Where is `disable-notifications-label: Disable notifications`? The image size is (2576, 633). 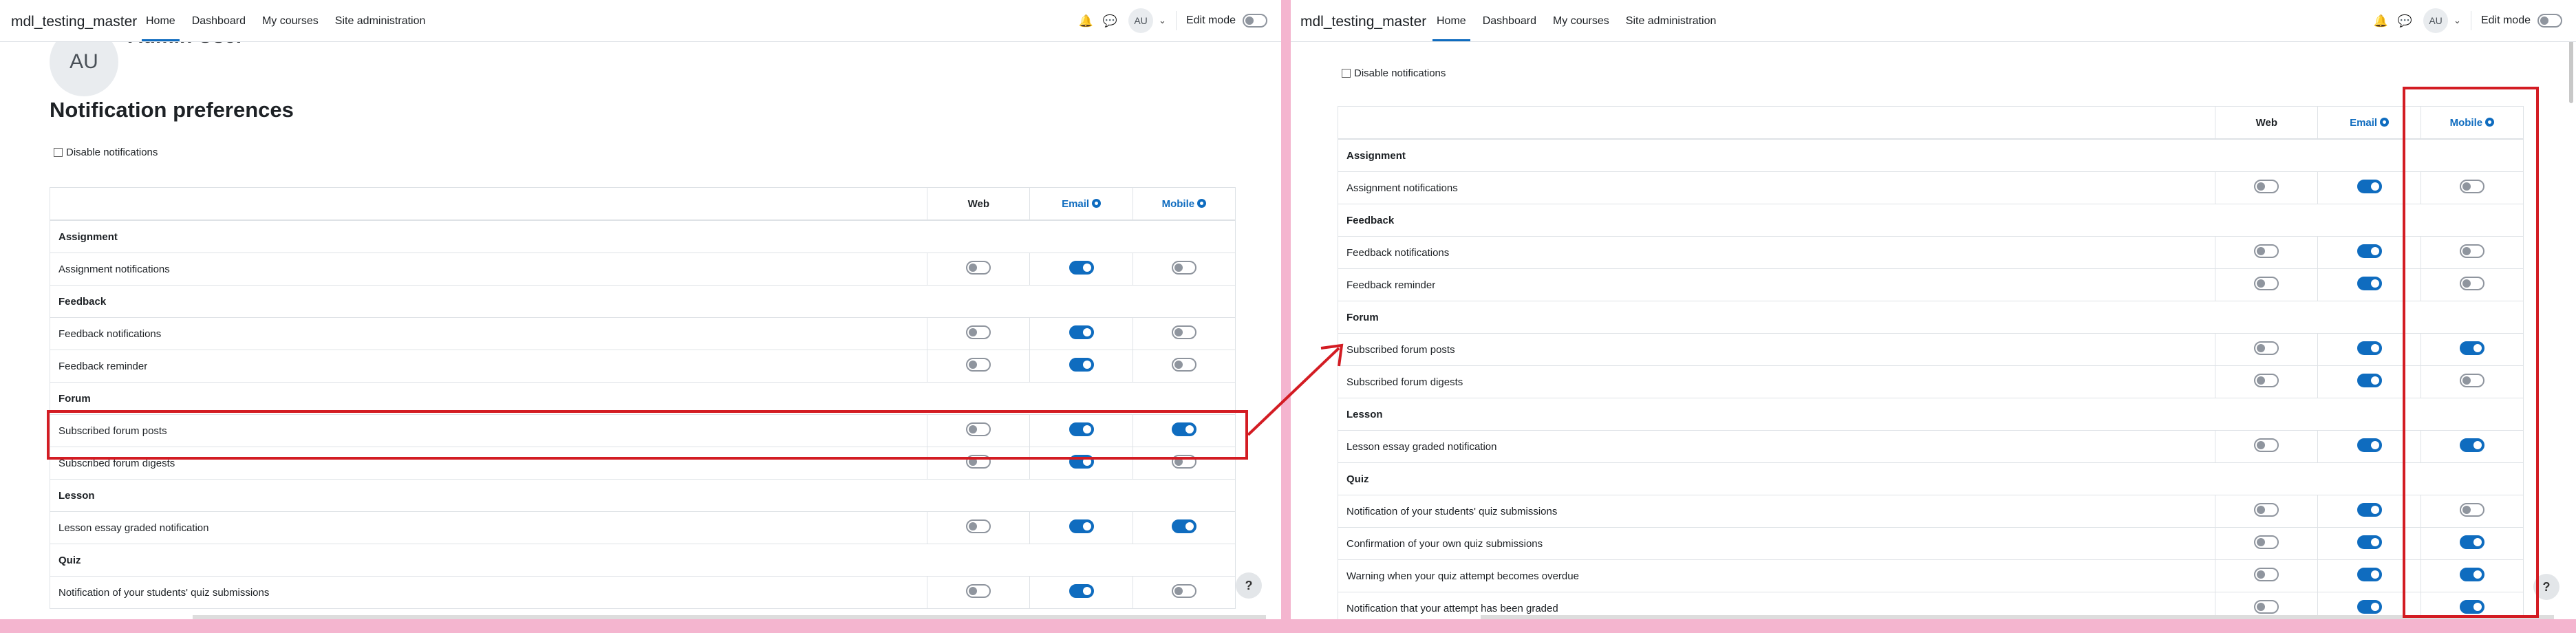
disable-notifications-label: Disable notifications is located at coordinates (112, 152).